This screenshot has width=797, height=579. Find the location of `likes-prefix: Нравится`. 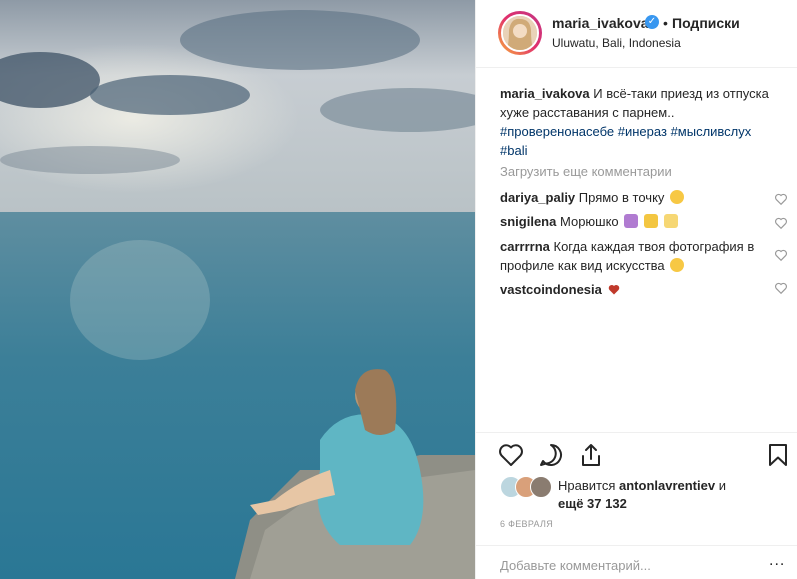

likes-prefix: Нравится is located at coordinates (587, 485).